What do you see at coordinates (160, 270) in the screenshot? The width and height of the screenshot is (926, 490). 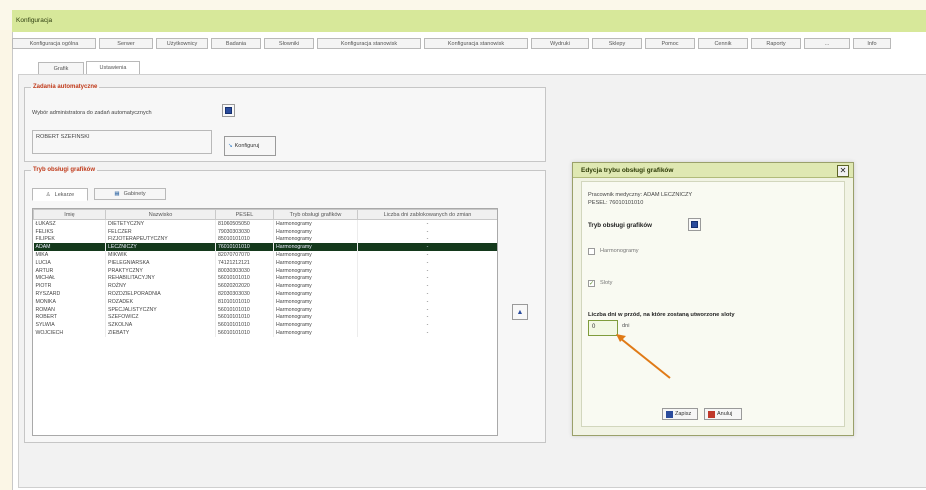 I see `cell-last: PRAKTYCZNY` at bounding box center [160, 270].